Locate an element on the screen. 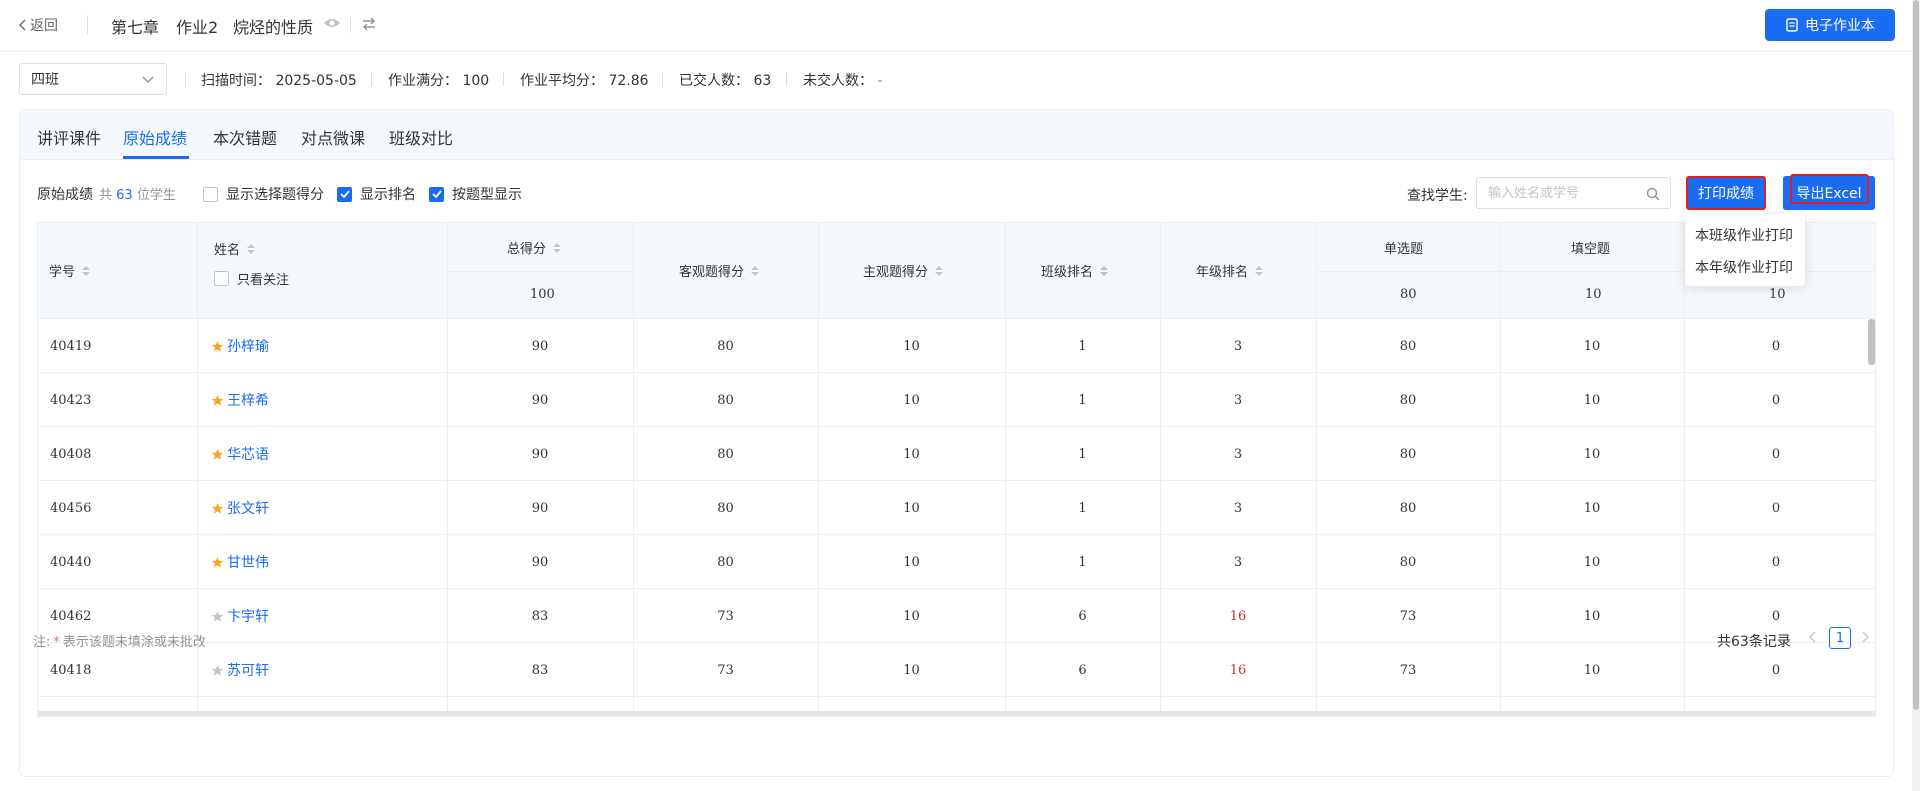 This screenshot has width=1920, height=791. eye-icon is located at coordinates (332, 23).